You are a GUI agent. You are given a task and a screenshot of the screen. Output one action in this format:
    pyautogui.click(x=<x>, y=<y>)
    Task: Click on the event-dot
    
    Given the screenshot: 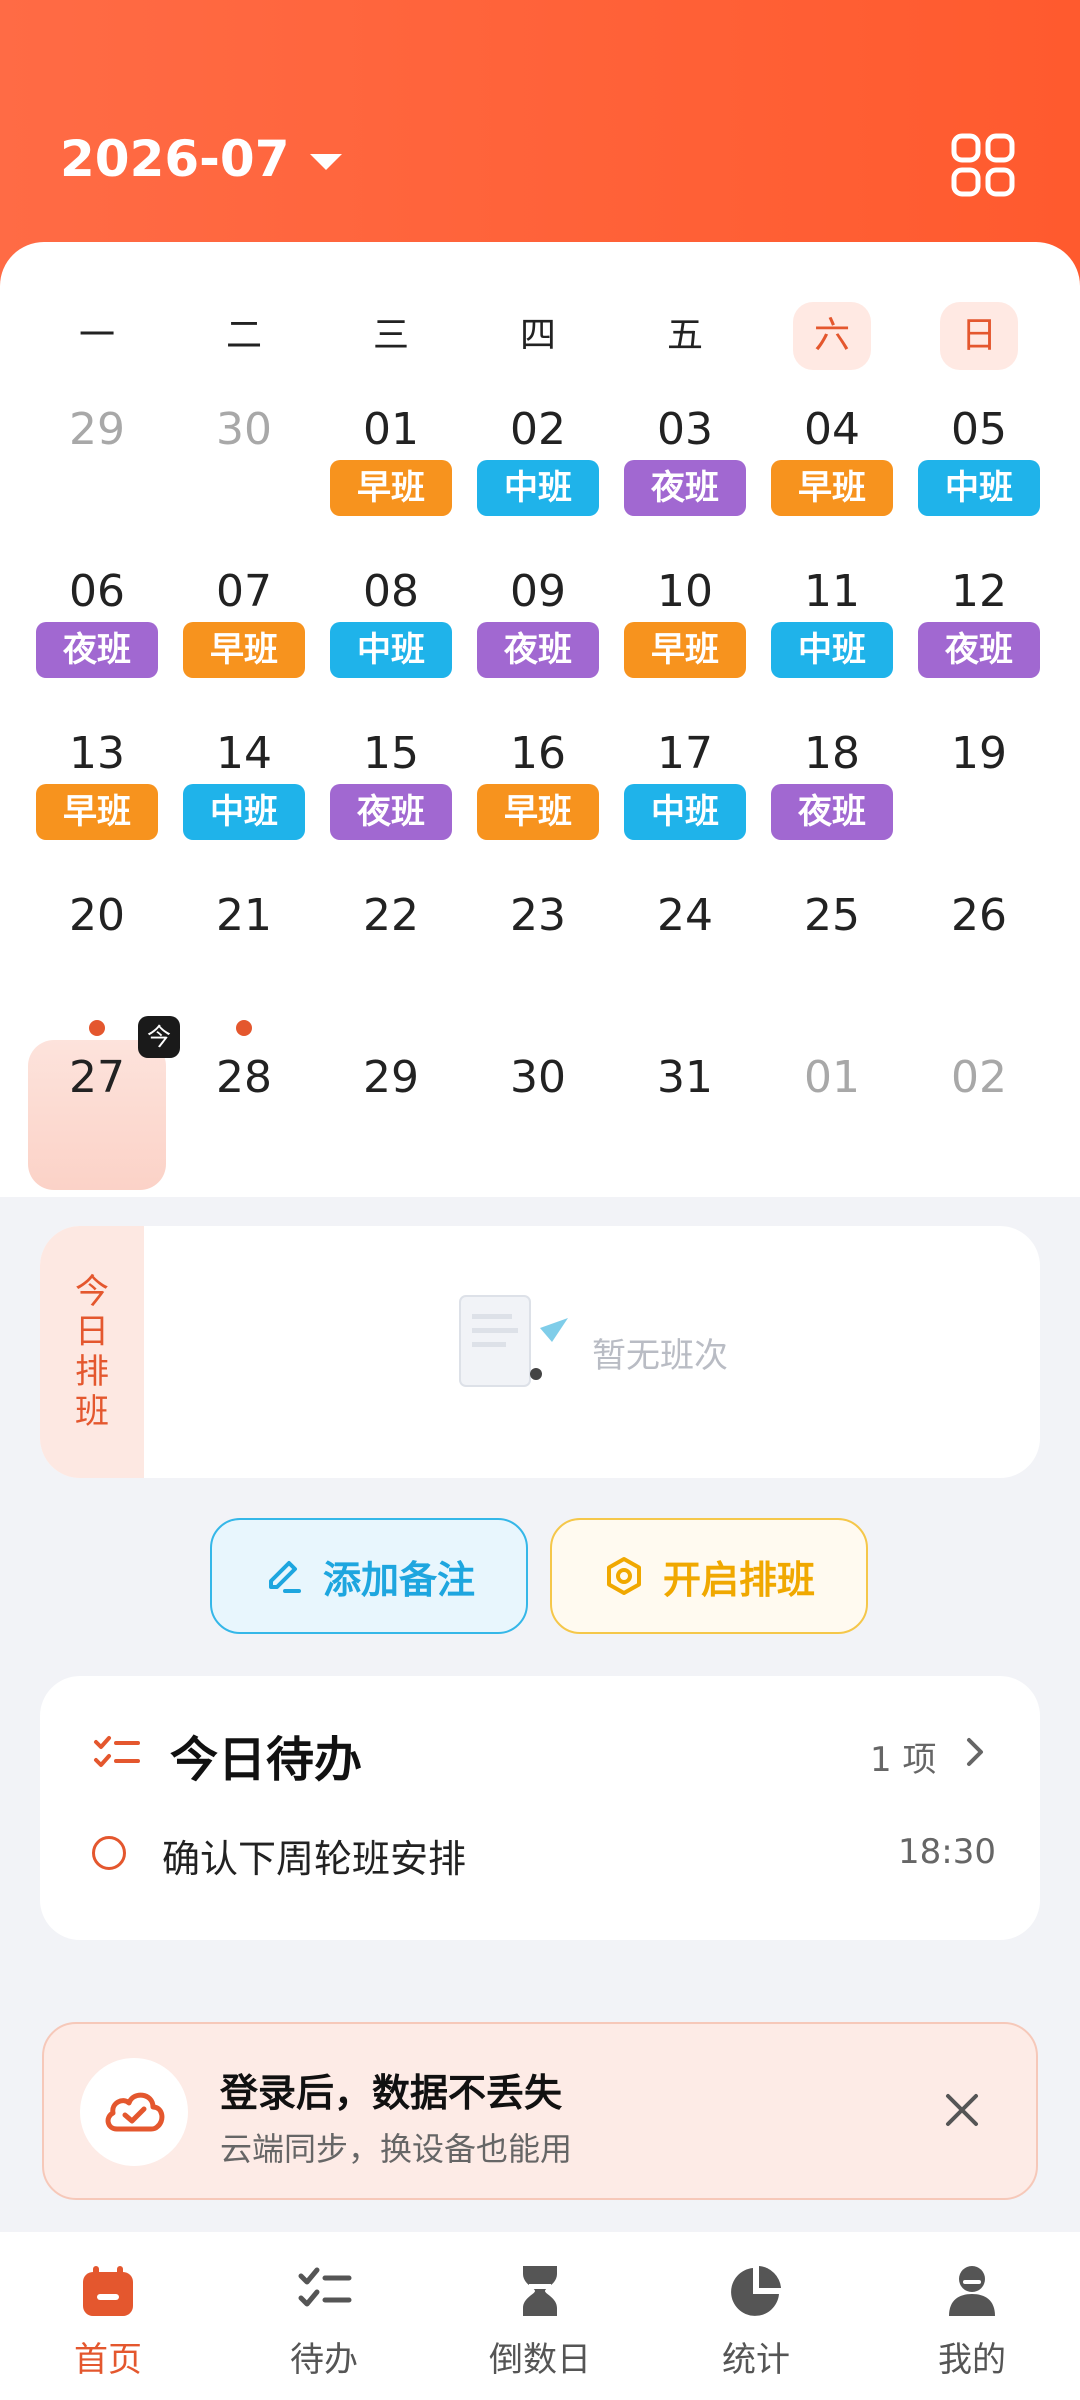 What is the action you would take?
    pyautogui.click(x=97, y=1028)
    